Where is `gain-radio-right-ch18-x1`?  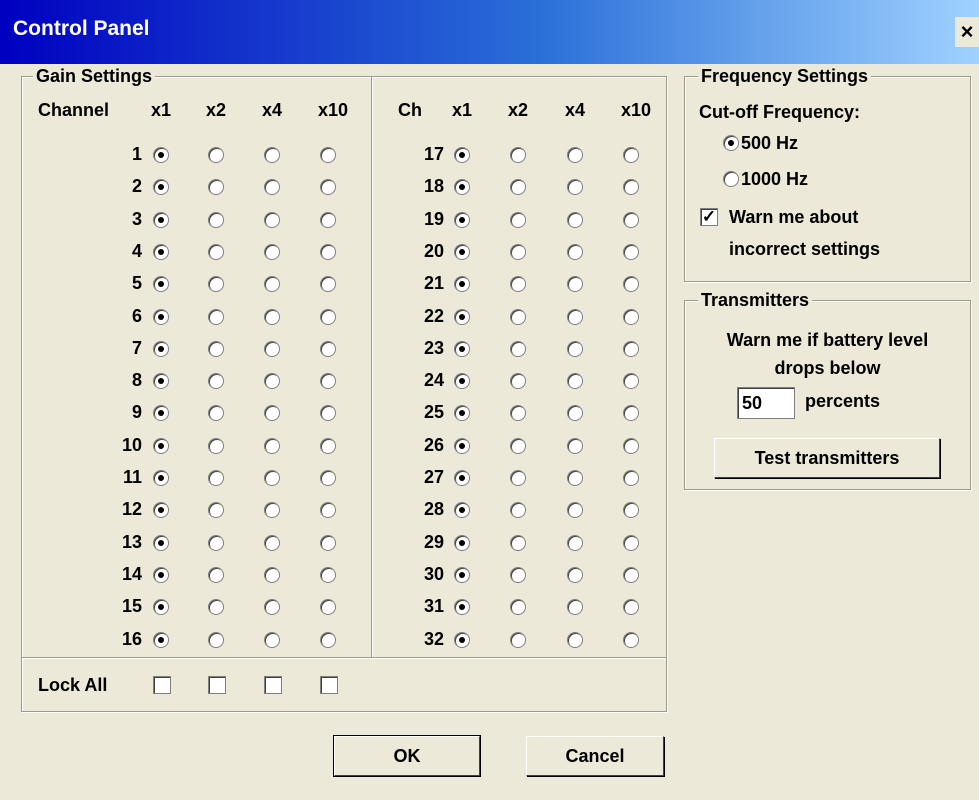
gain-radio-right-ch18-x1 is located at coordinates (462, 187).